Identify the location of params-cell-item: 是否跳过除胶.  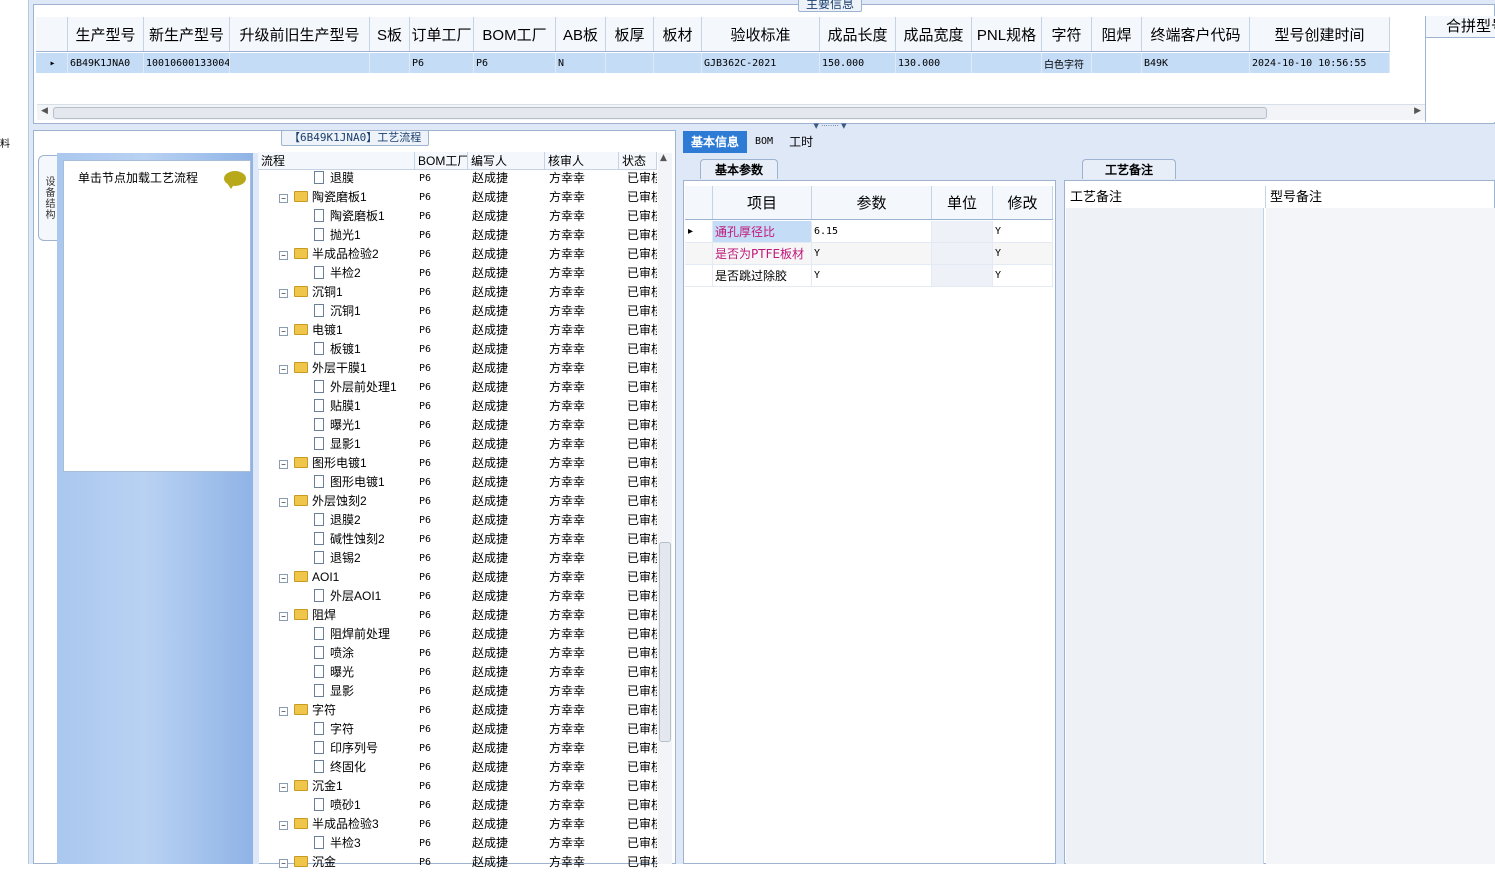
(762, 275).